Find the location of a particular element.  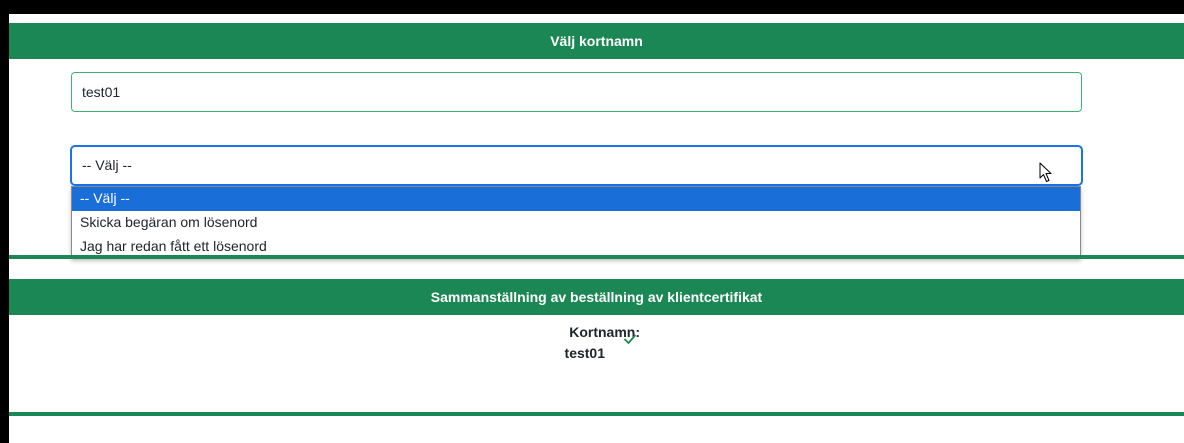

select-current-value: -- Välj -- is located at coordinates (107, 165).